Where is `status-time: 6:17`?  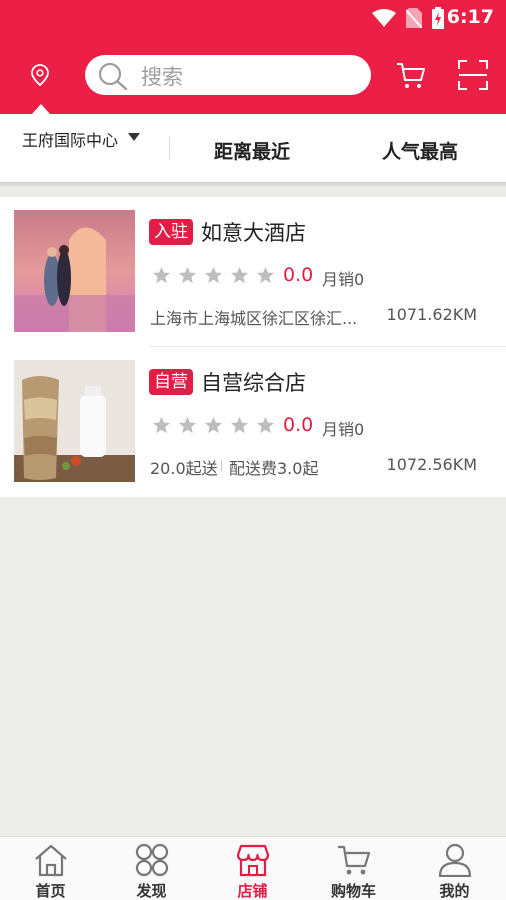
status-time: 6:17 is located at coordinates (470, 17).